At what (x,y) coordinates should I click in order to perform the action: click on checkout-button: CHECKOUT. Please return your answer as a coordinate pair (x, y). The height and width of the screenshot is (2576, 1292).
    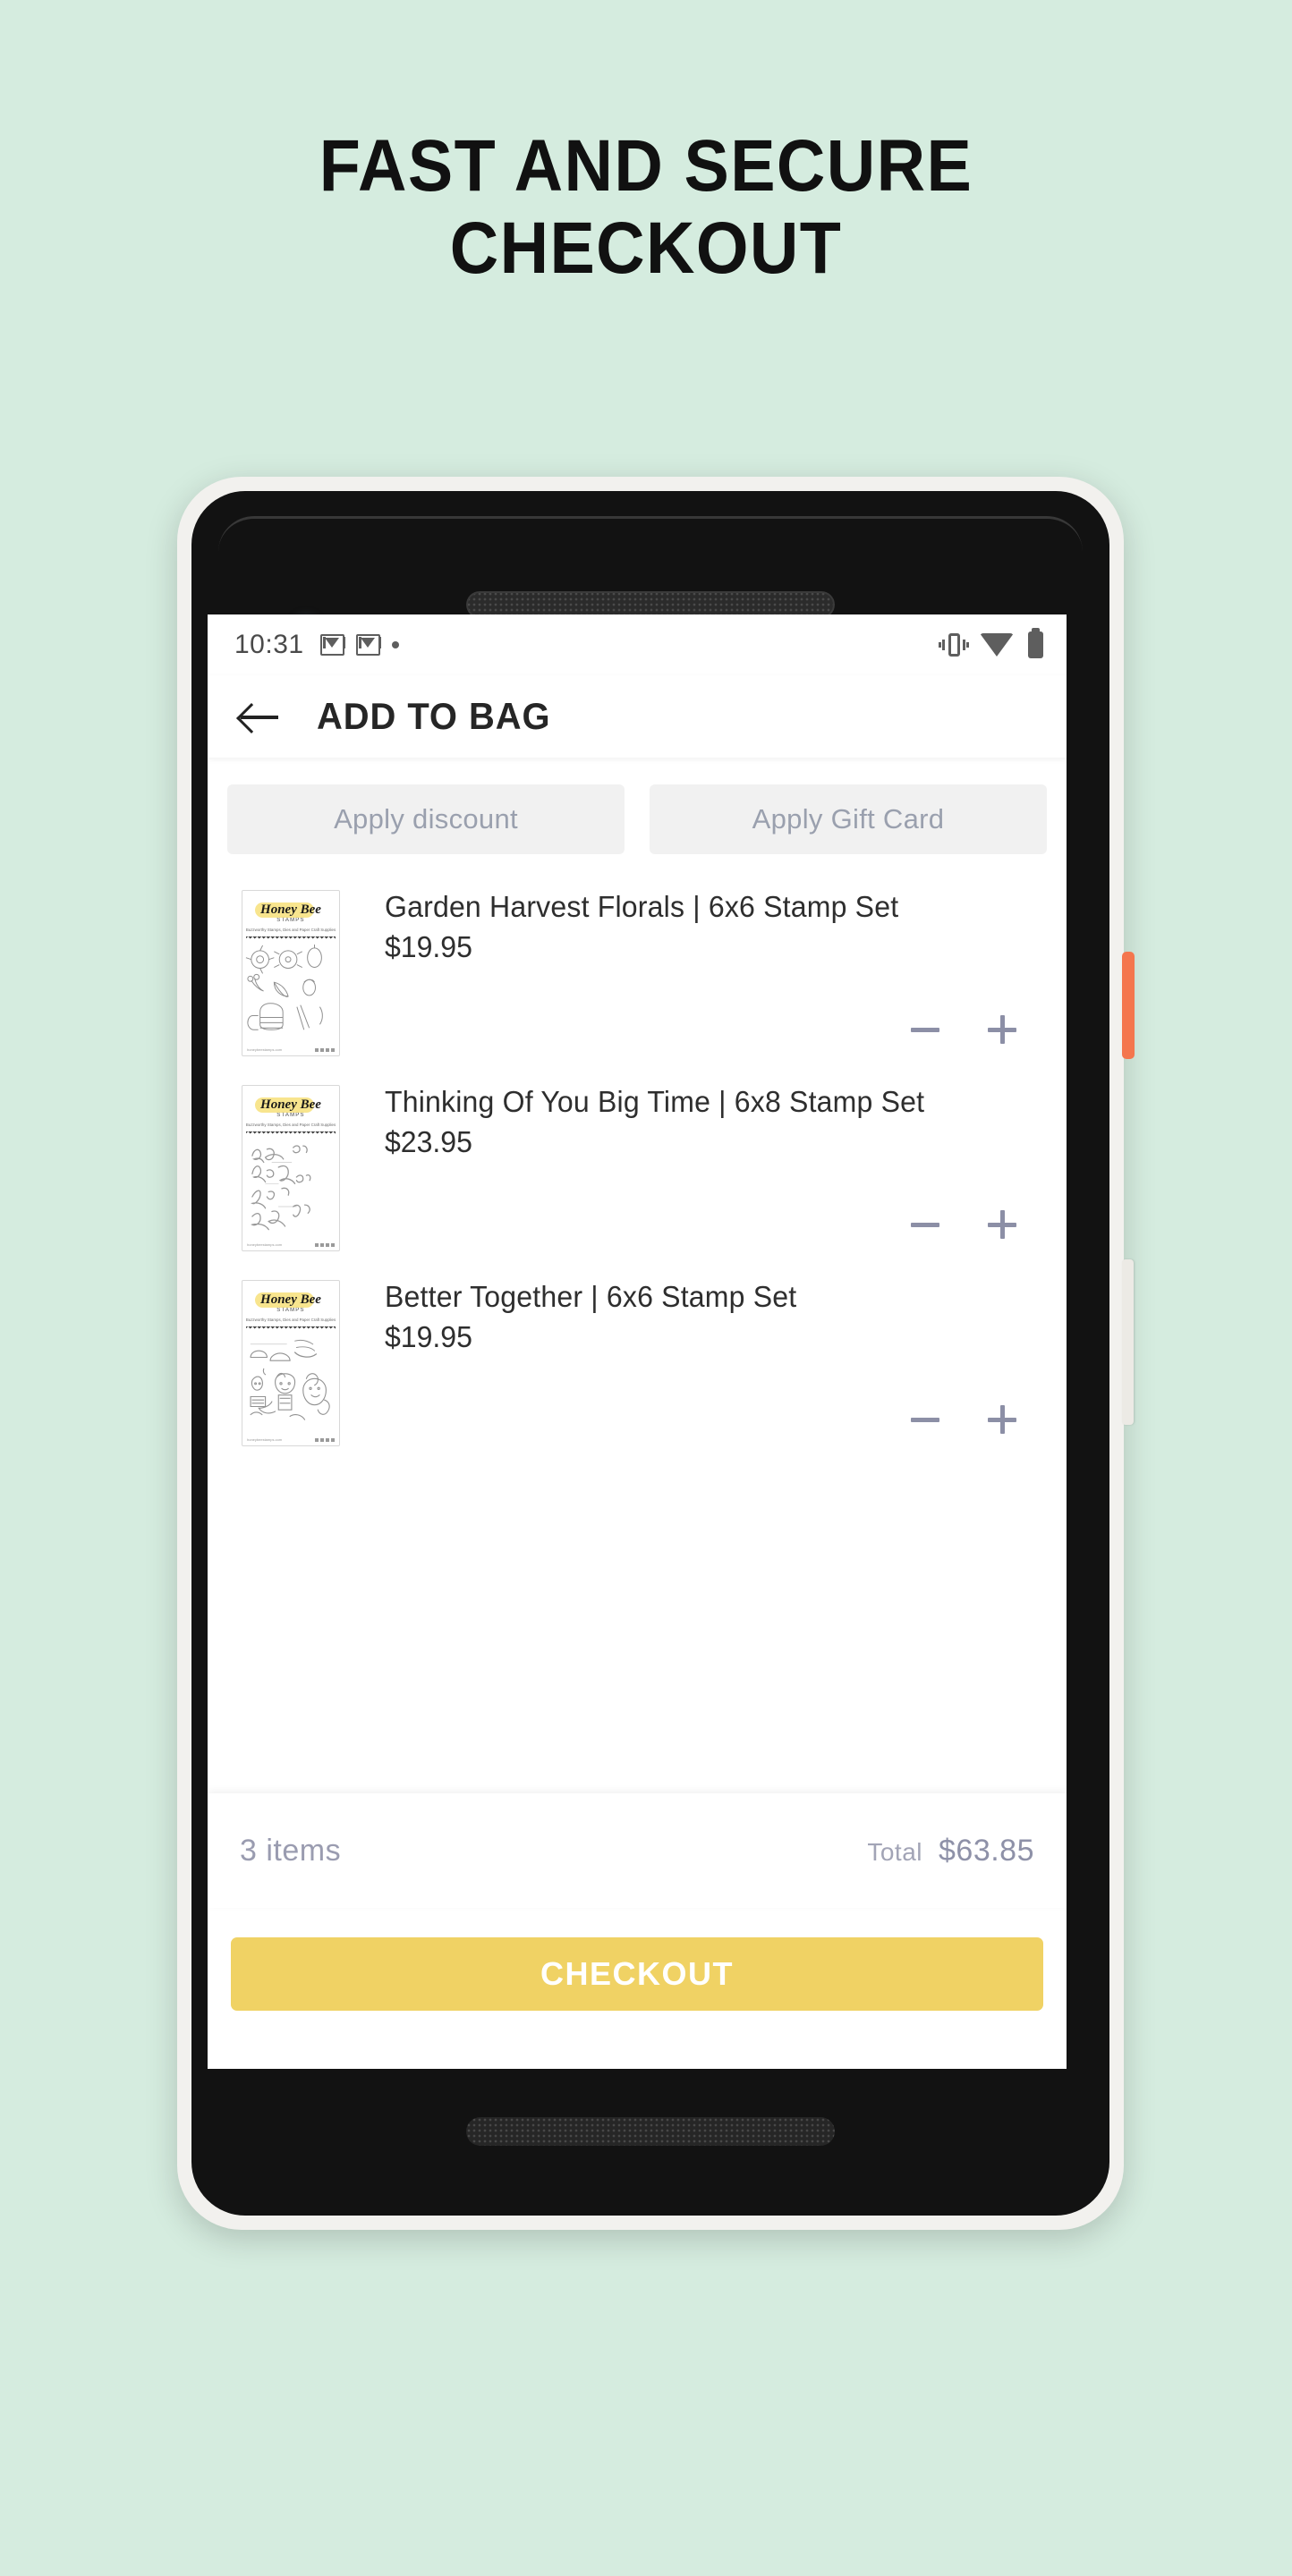
    Looking at the image, I should click on (637, 1974).